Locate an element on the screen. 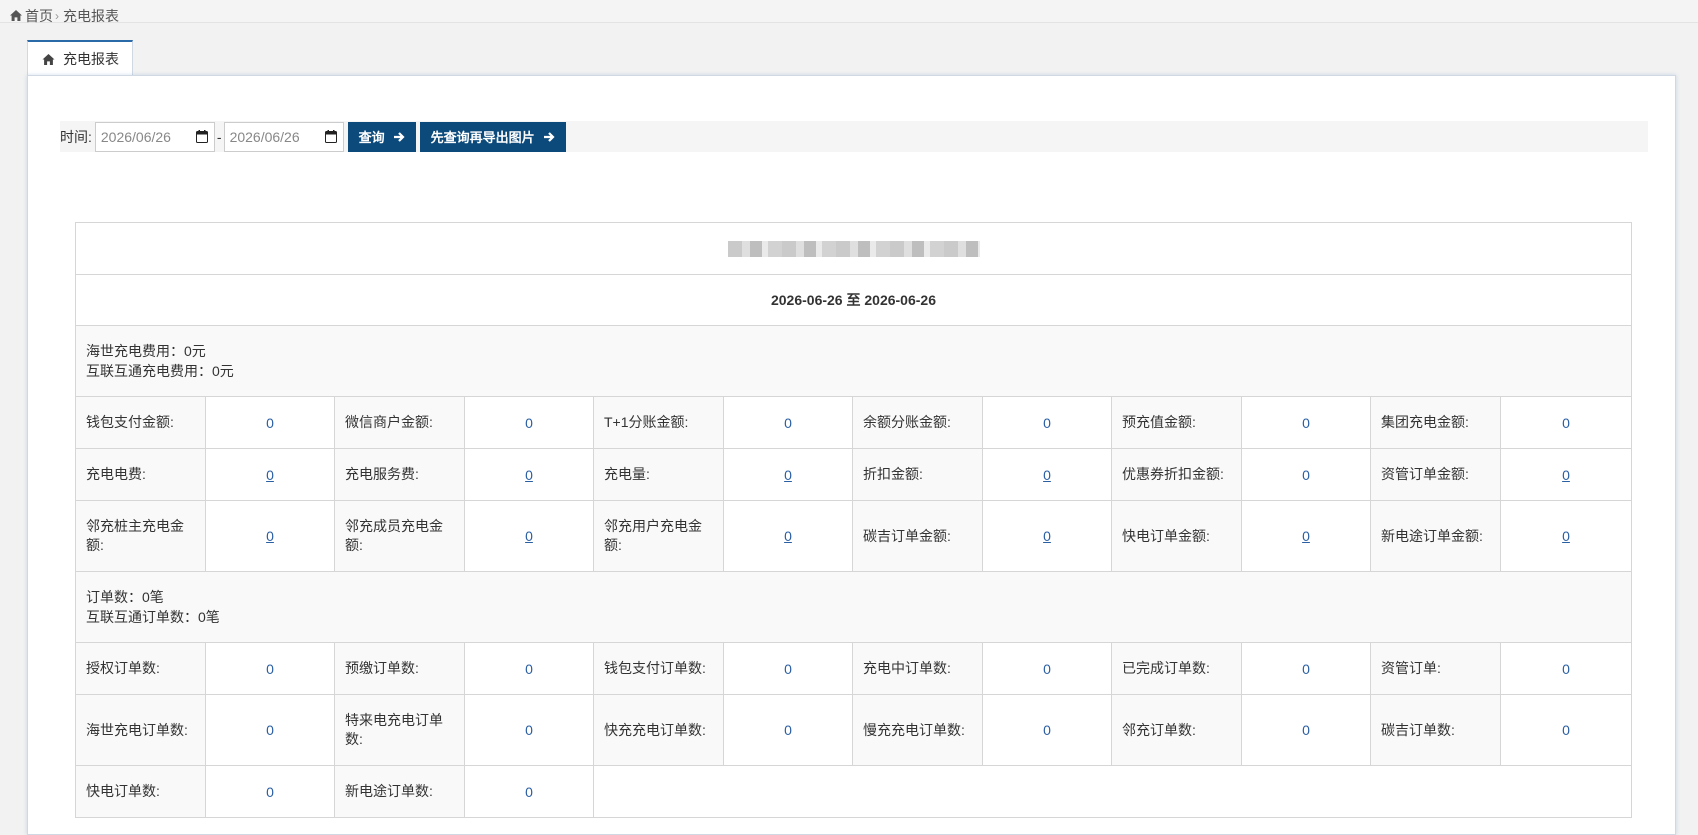 This screenshot has width=1698, height=835. query-button-label: 查询 is located at coordinates (371, 137).